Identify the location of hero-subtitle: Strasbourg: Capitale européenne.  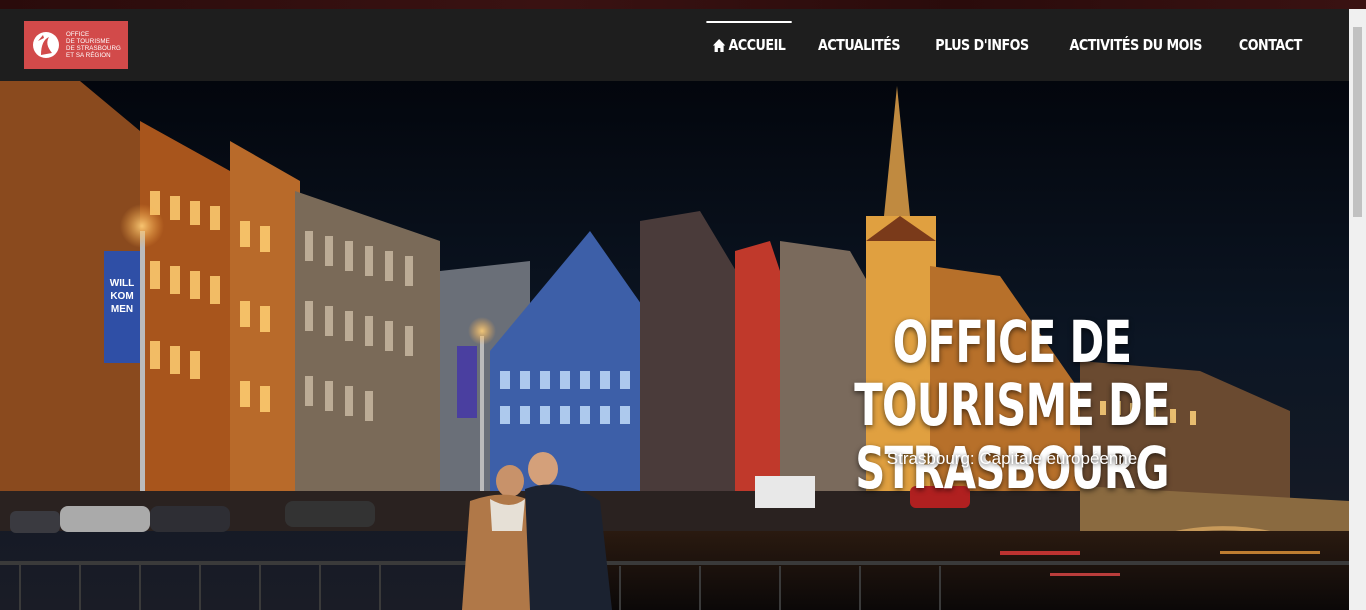
(1012, 458).